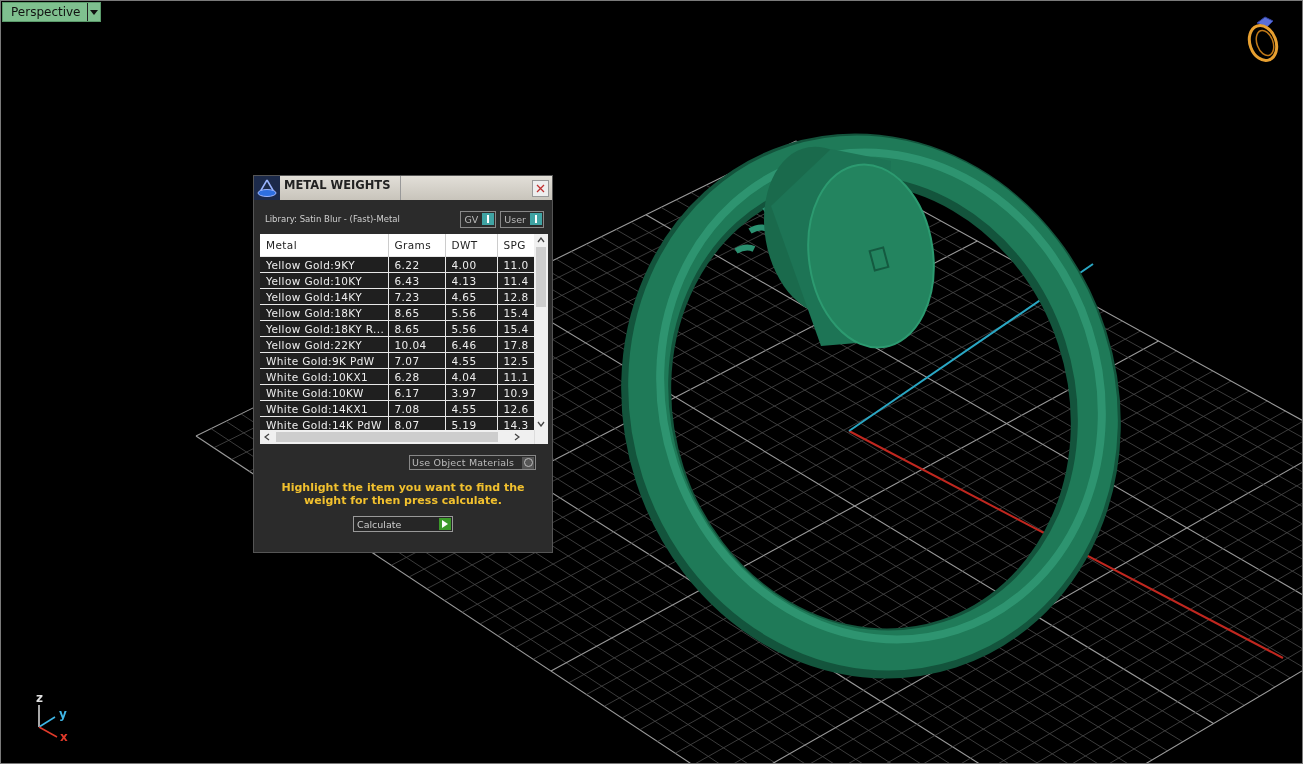 This screenshot has width=1303, height=764. I want to click on table-row: Yellow Gold:14KY 7.23 4.65 12.8, so click(397, 296).